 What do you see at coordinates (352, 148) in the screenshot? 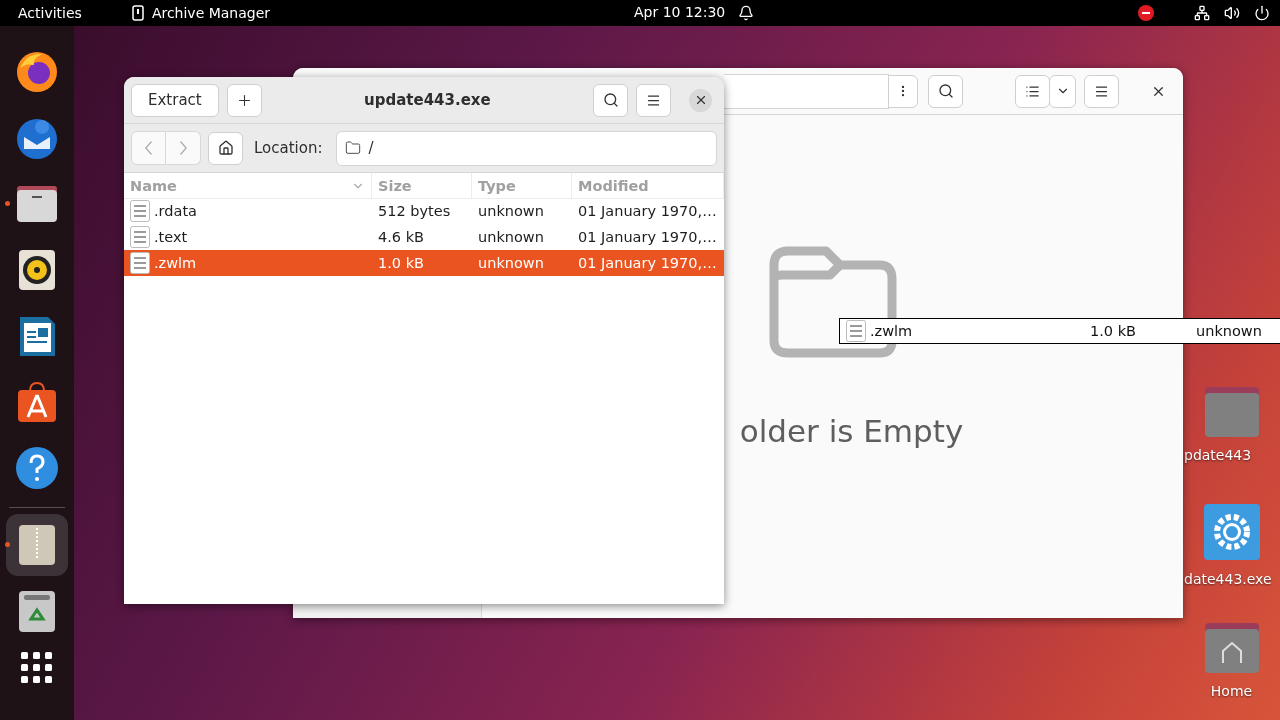
I see `folder-icon` at bounding box center [352, 148].